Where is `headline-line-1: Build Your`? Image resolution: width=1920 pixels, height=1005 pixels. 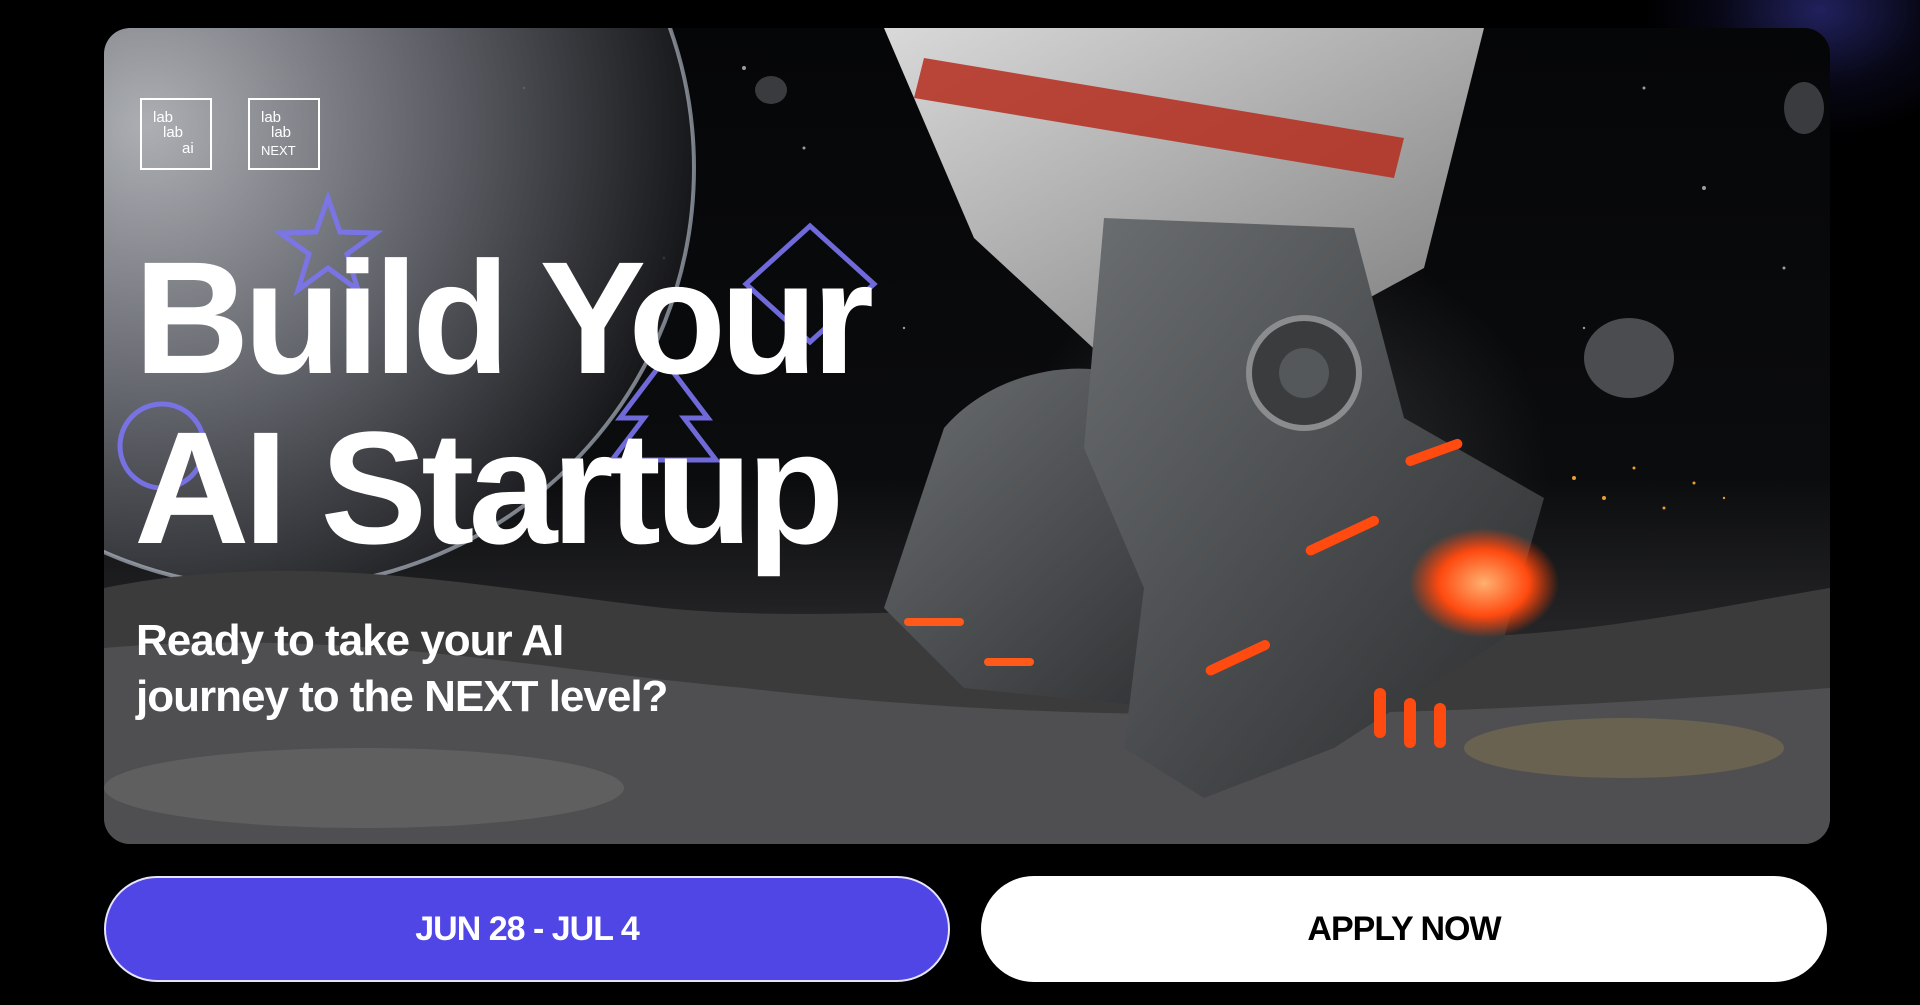 headline-line-1: Build Your is located at coordinates (504, 317).